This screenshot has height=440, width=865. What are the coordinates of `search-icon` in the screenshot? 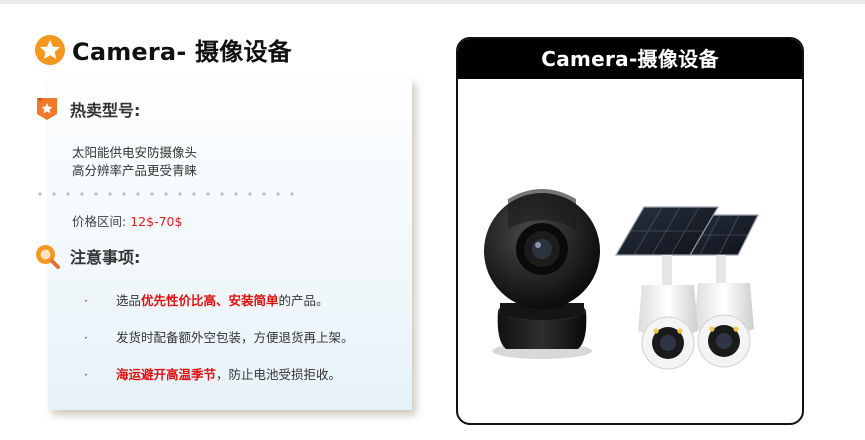 It's located at (48, 257).